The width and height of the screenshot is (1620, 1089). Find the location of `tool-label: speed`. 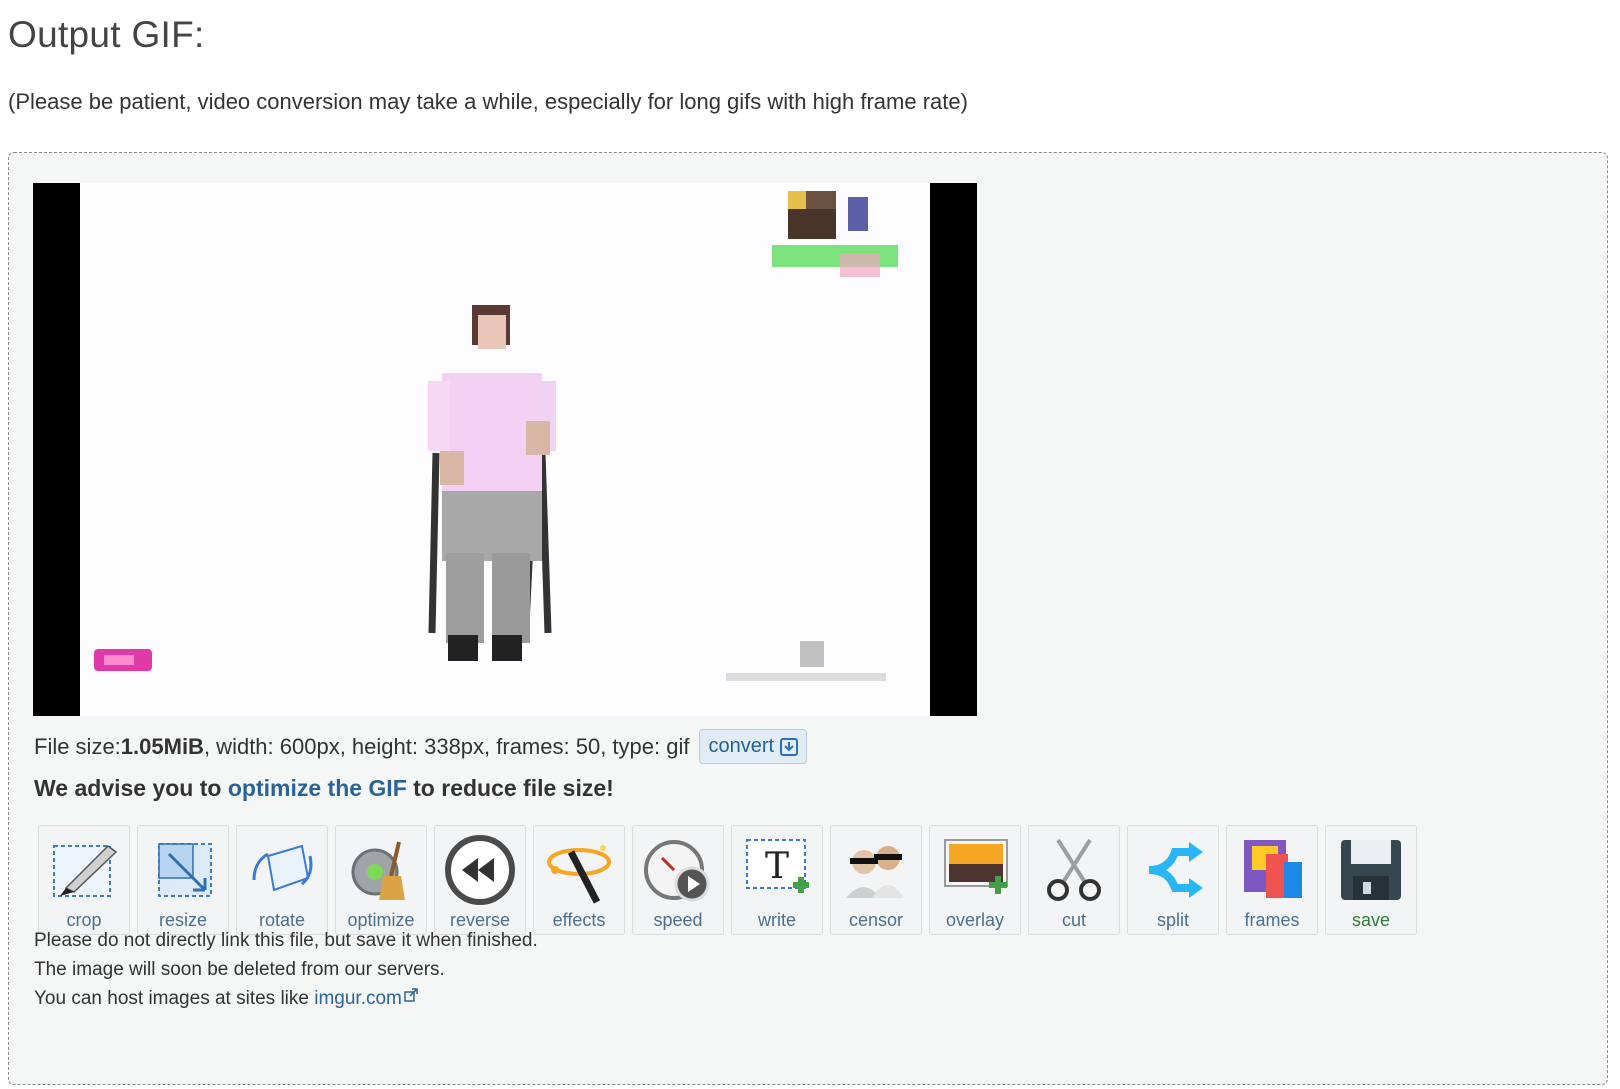

tool-label: speed is located at coordinates (678, 920).